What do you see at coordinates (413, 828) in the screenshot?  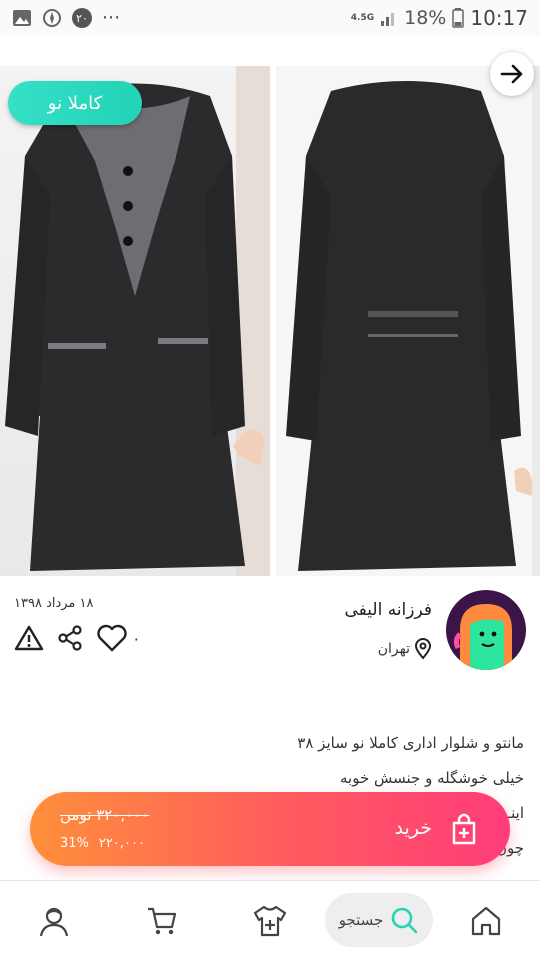 I see `buy-label: خرید` at bounding box center [413, 828].